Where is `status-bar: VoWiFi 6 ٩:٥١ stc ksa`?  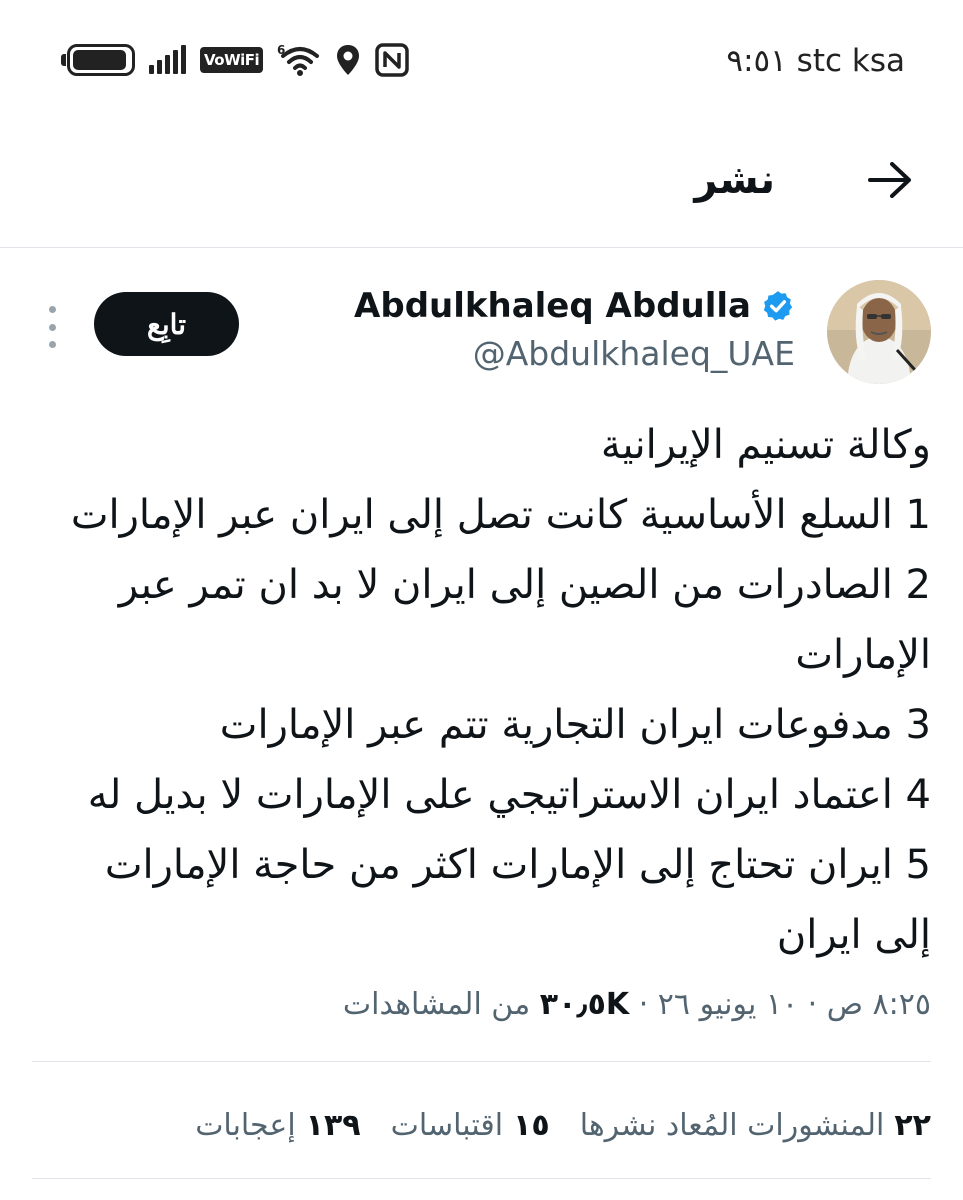 status-bar: VoWiFi 6 ٩:٥١ stc ksa is located at coordinates (481, 62).